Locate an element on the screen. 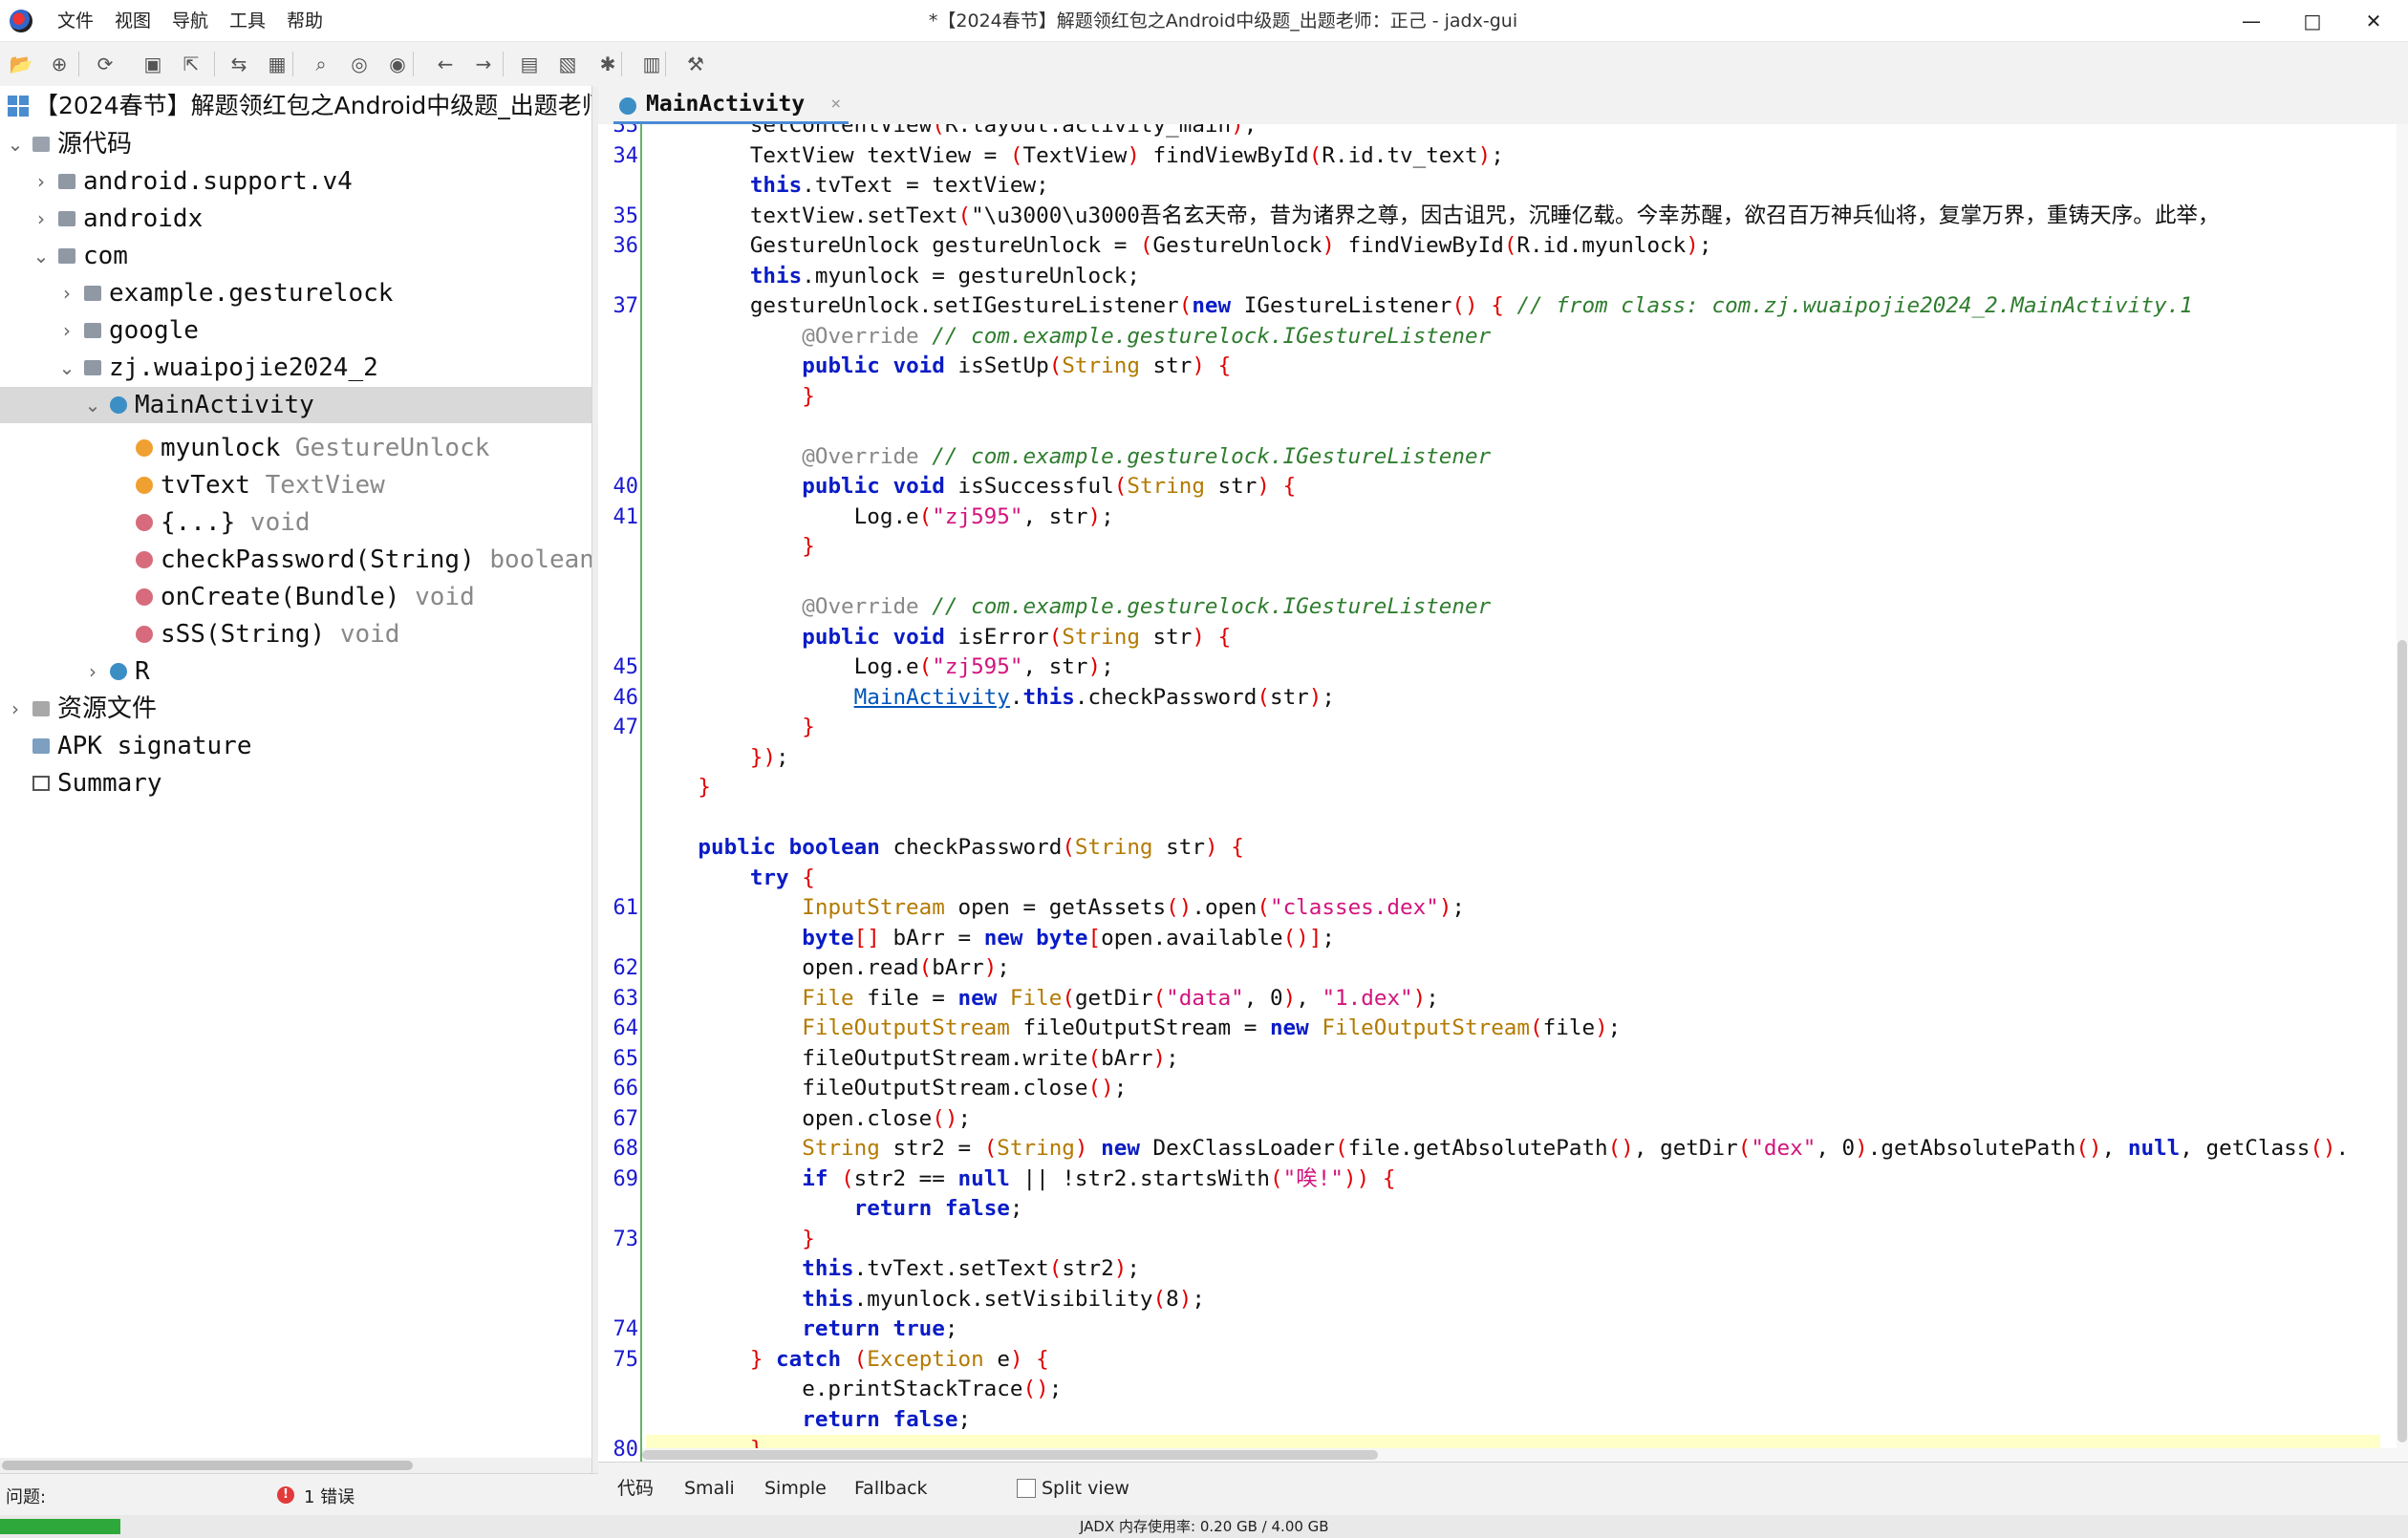  code-line: public void isSetUp(String str) { is located at coordinates (939, 367).